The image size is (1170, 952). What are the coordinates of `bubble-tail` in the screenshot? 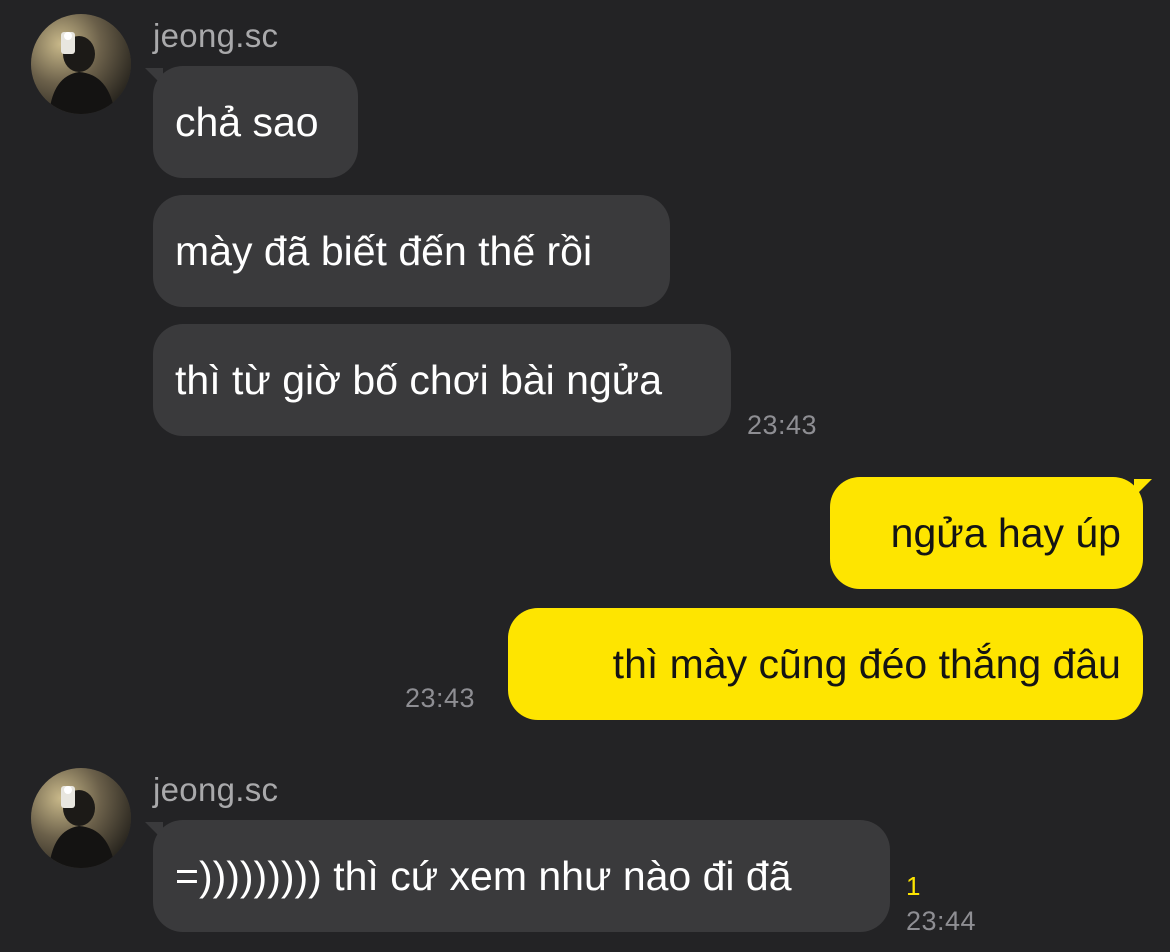 It's located at (1143, 488).